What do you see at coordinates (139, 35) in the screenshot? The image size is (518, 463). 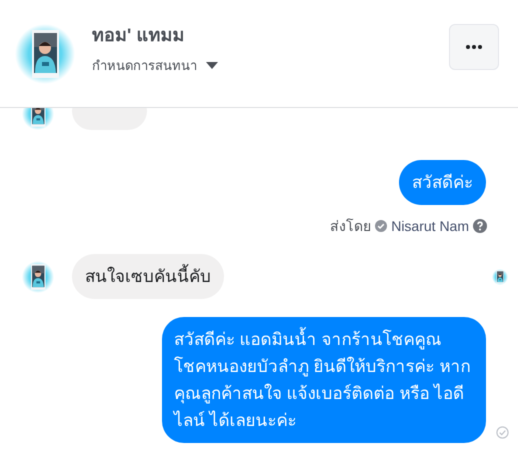 I see `contact-name: ทอม' แทมม` at bounding box center [139, 35].